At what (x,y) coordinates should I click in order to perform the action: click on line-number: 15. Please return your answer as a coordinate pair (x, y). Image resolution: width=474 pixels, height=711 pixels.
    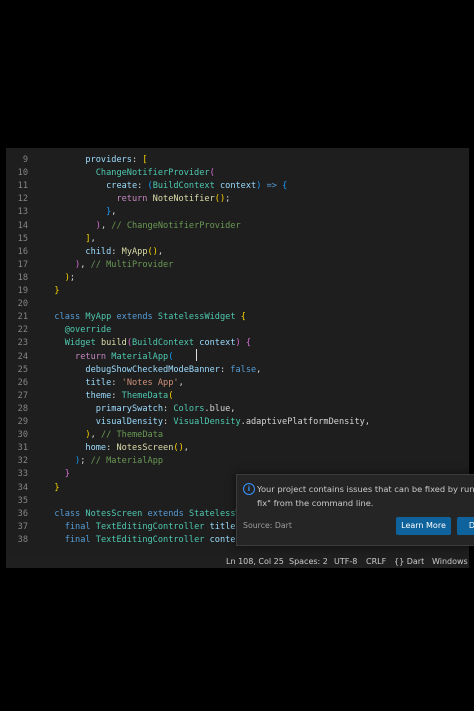
    Looking at the image, I should click on (22, 238).